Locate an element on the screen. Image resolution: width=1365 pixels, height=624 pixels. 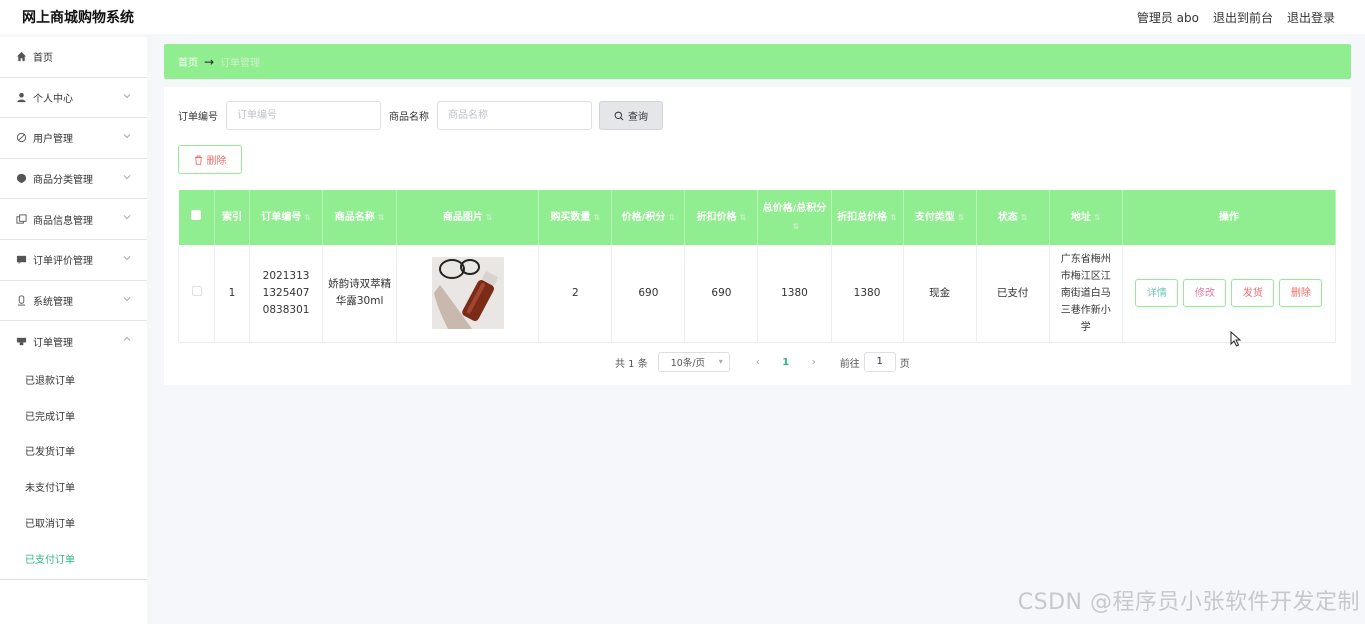
sidebar-item-label: 首页 is located at coordinates (43, 59).